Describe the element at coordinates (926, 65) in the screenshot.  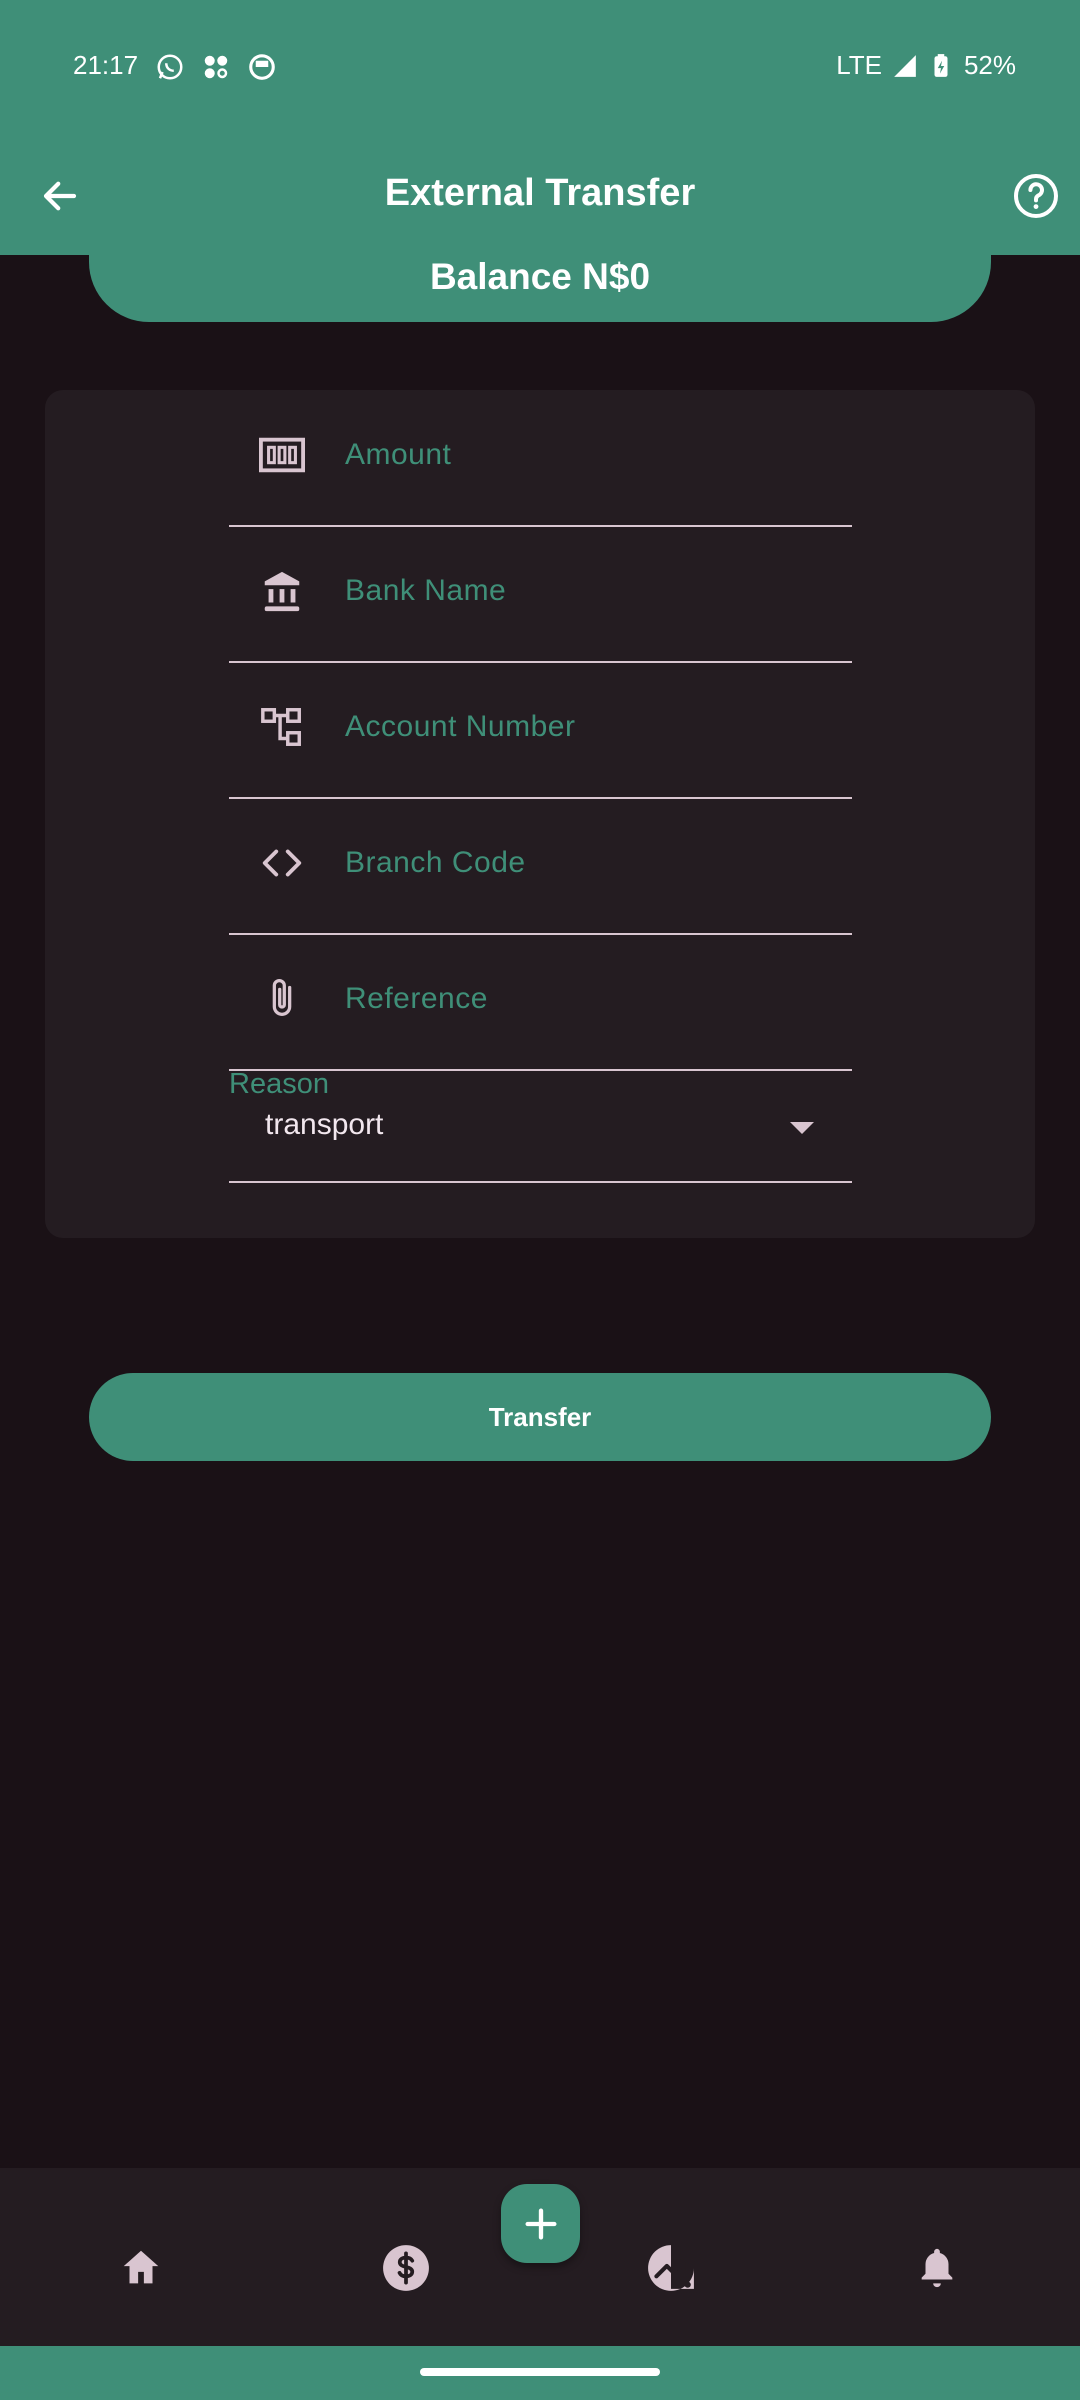
I see `status-right: LTE 52%` at that location.